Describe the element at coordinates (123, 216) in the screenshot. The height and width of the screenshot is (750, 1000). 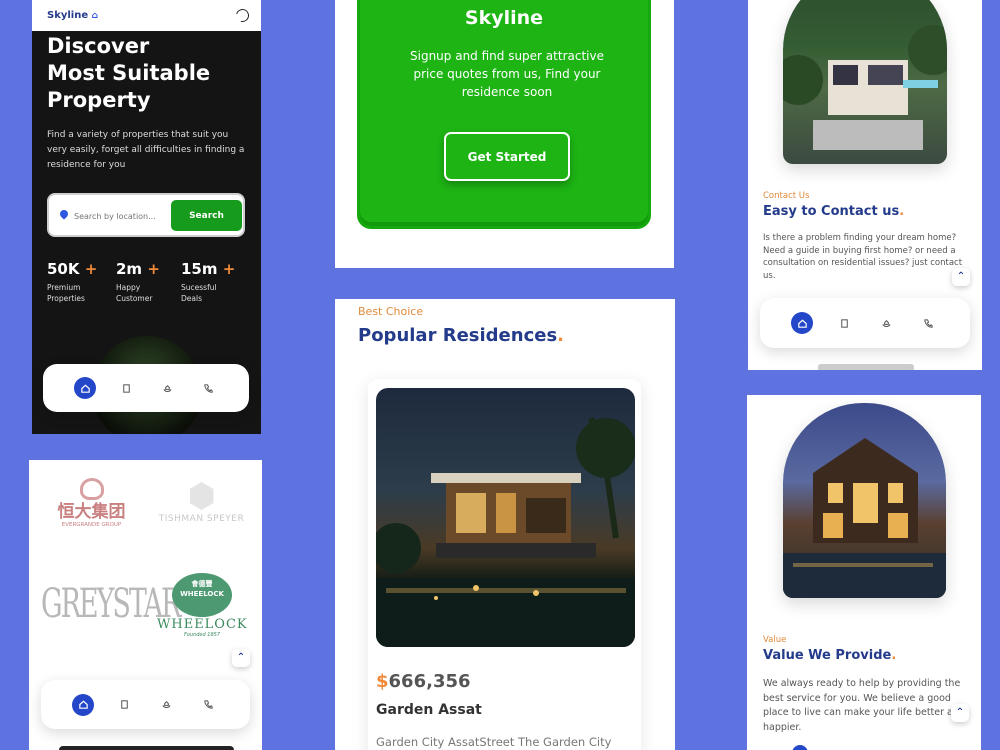
I see `search-input` at that location.